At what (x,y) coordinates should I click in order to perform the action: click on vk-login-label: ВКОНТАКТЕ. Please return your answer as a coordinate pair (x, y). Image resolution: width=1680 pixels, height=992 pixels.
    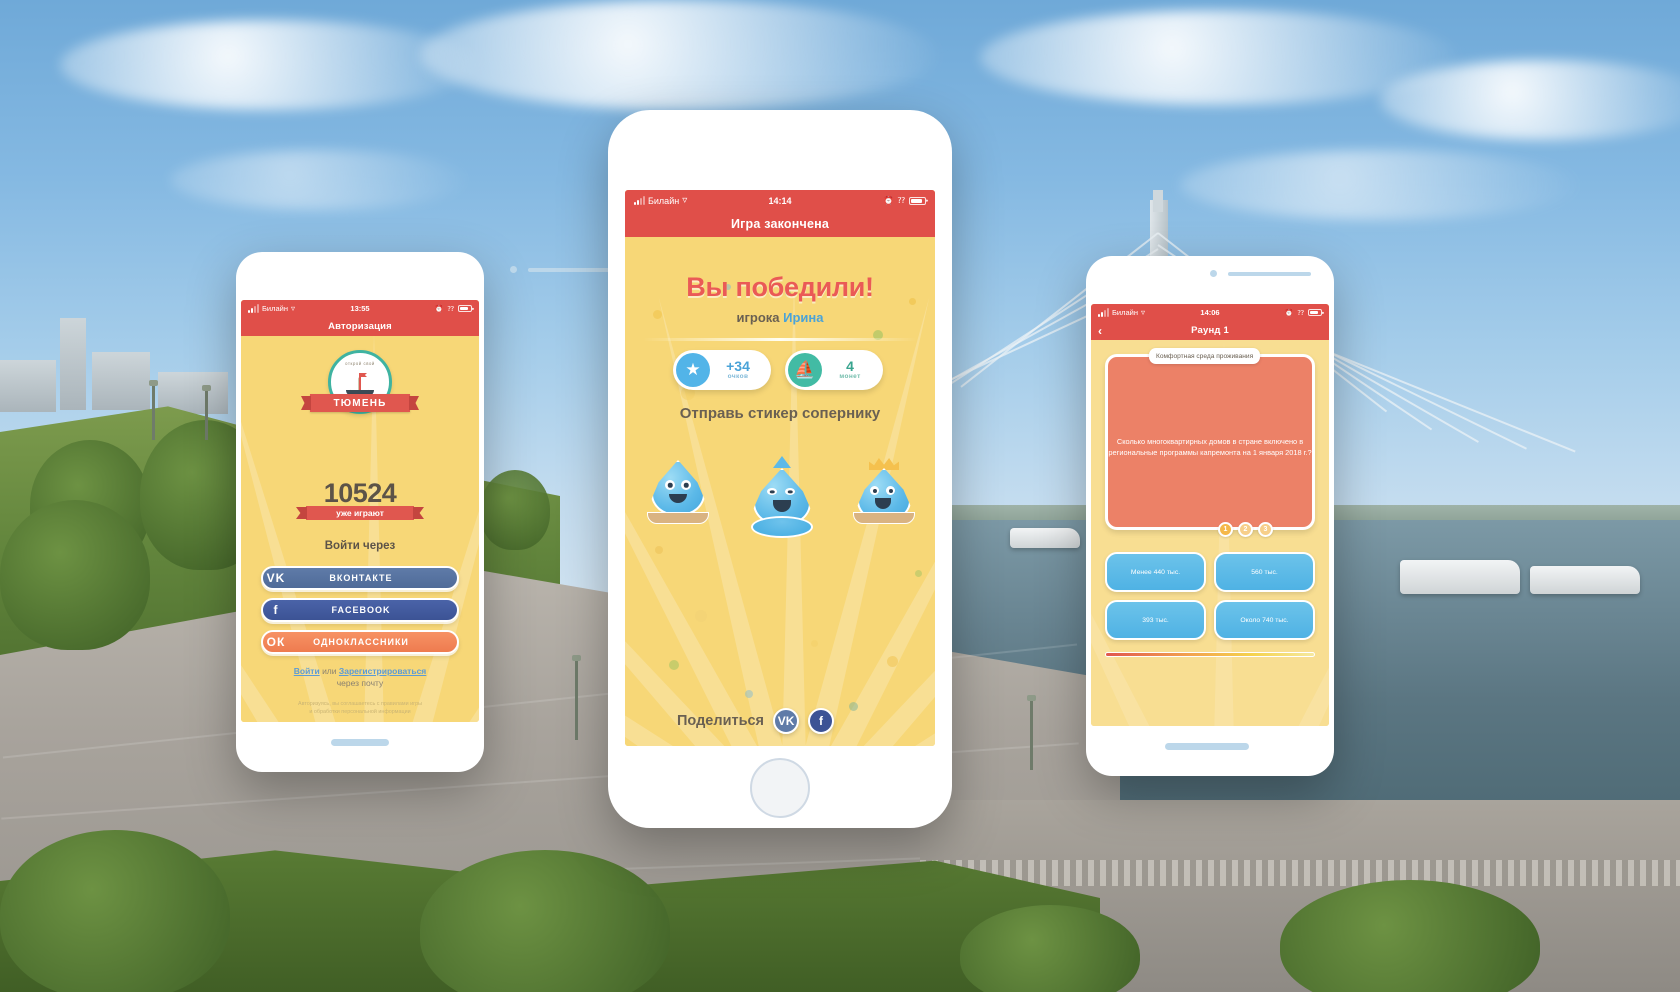
    Looking at the image, I should click on (361, 578).